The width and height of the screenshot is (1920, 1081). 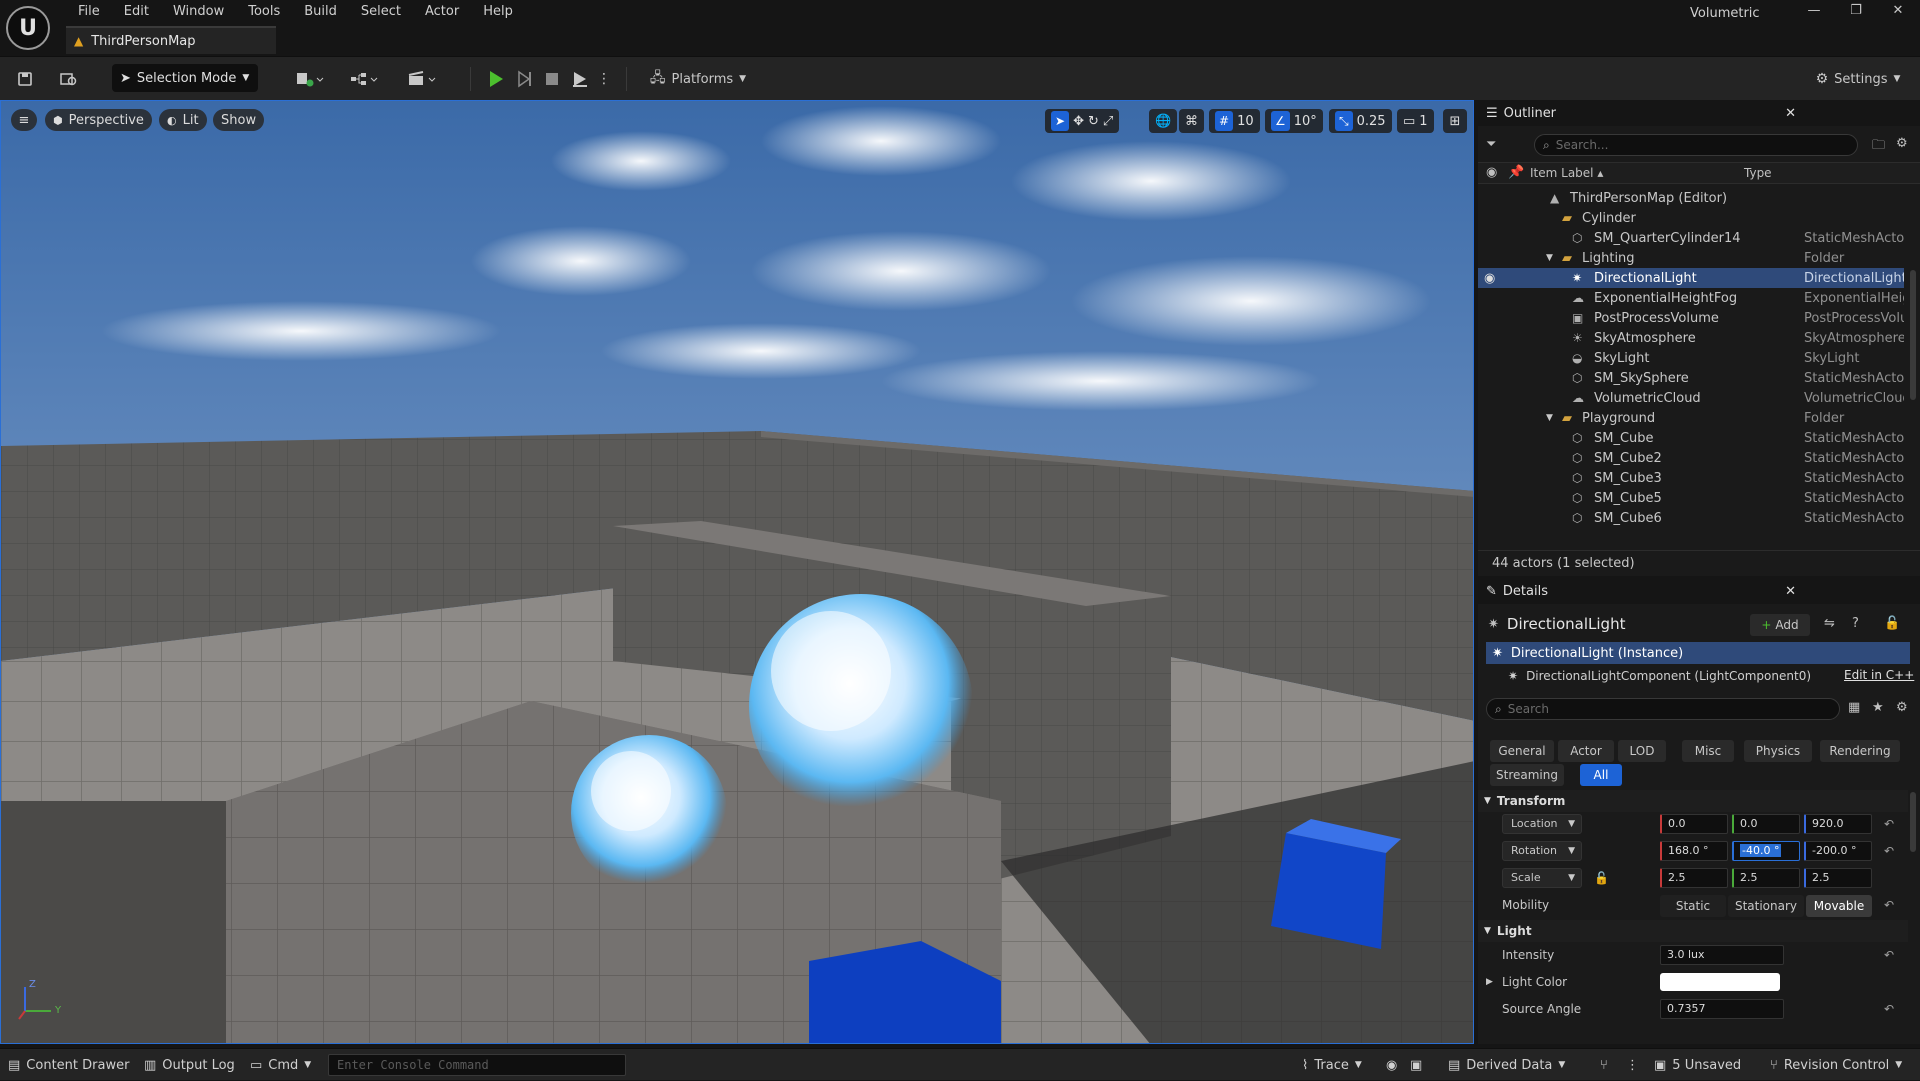 I want to click on close-window-icon: ✕, so click(x=1898, y=12).